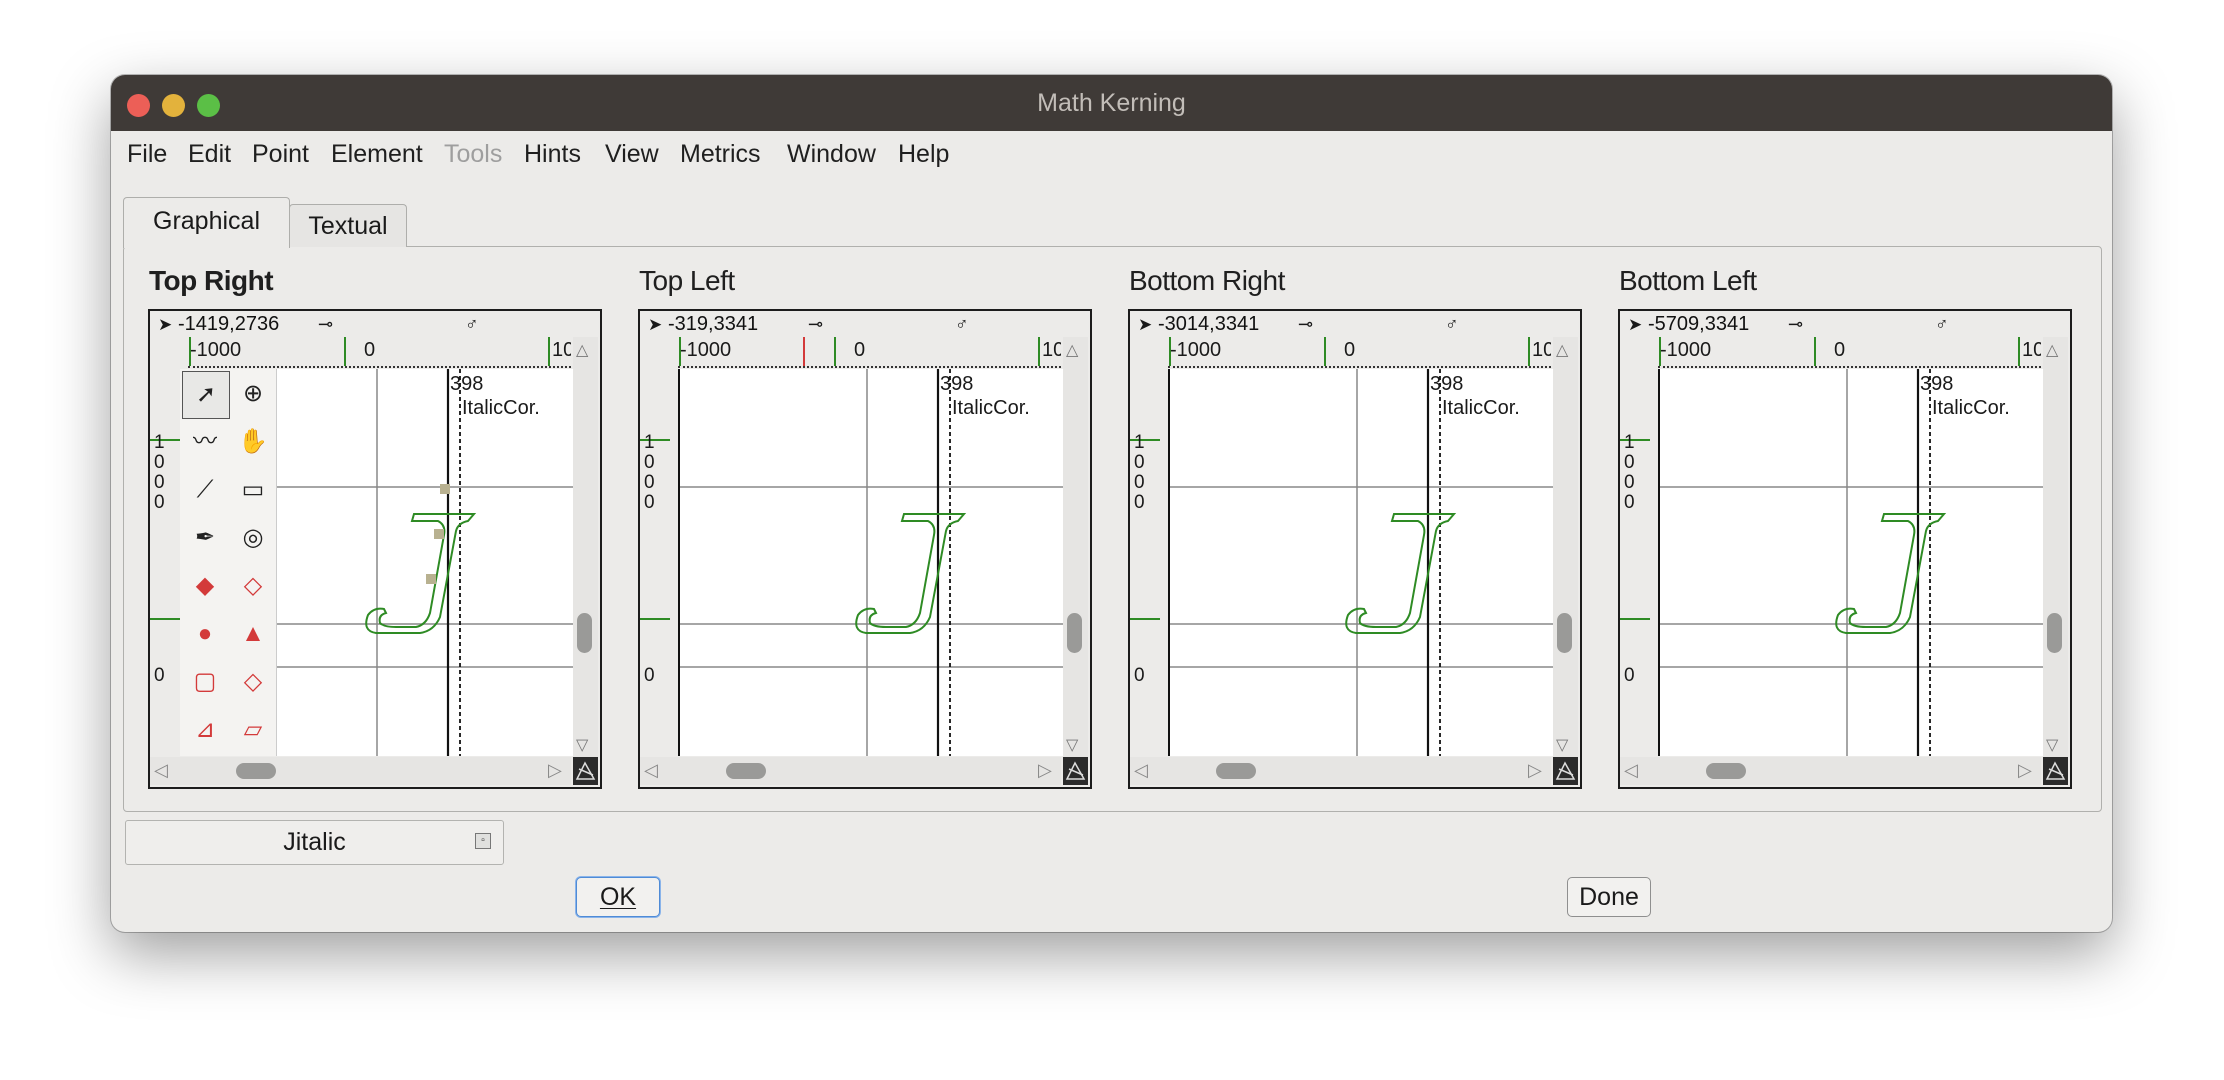  Describe the element at coordinates (205, 682) in the screenshot. I see `rectangle-icon: ▢` at that location.